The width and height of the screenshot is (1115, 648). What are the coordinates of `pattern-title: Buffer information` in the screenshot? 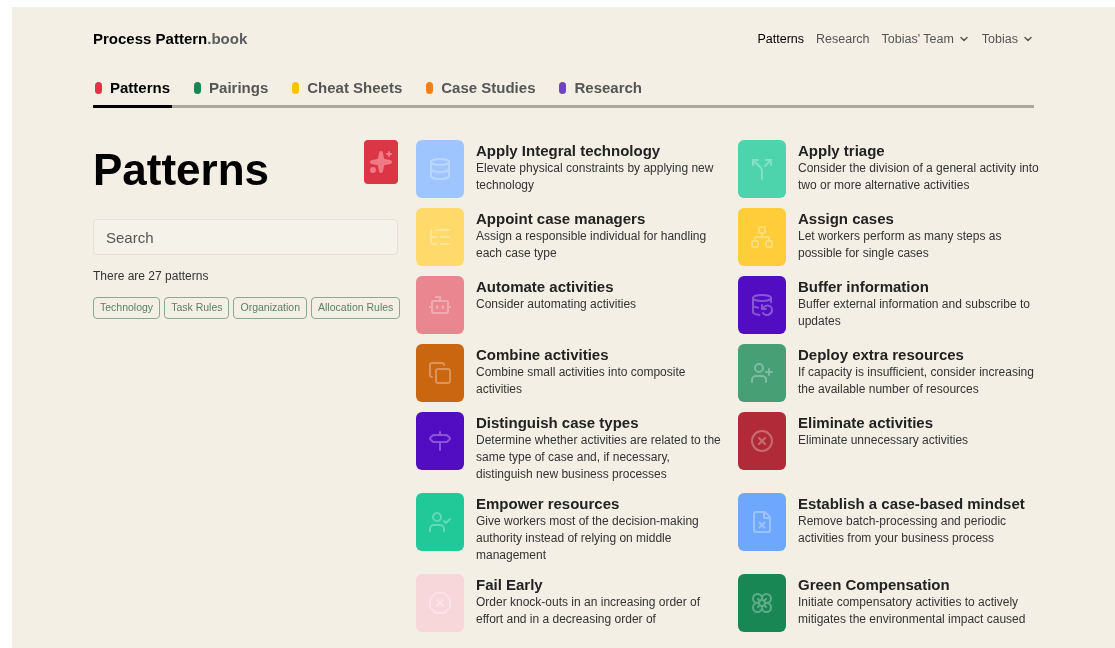 It's located at (921, 286).